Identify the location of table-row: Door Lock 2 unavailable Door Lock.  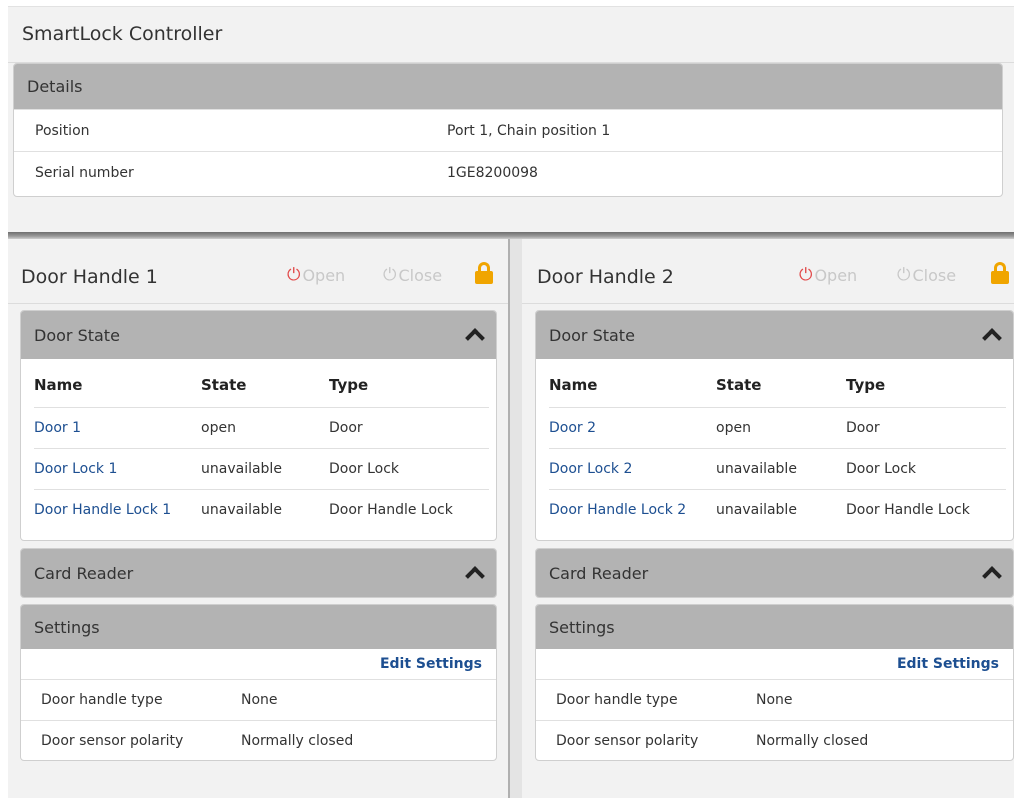
(777, 468).